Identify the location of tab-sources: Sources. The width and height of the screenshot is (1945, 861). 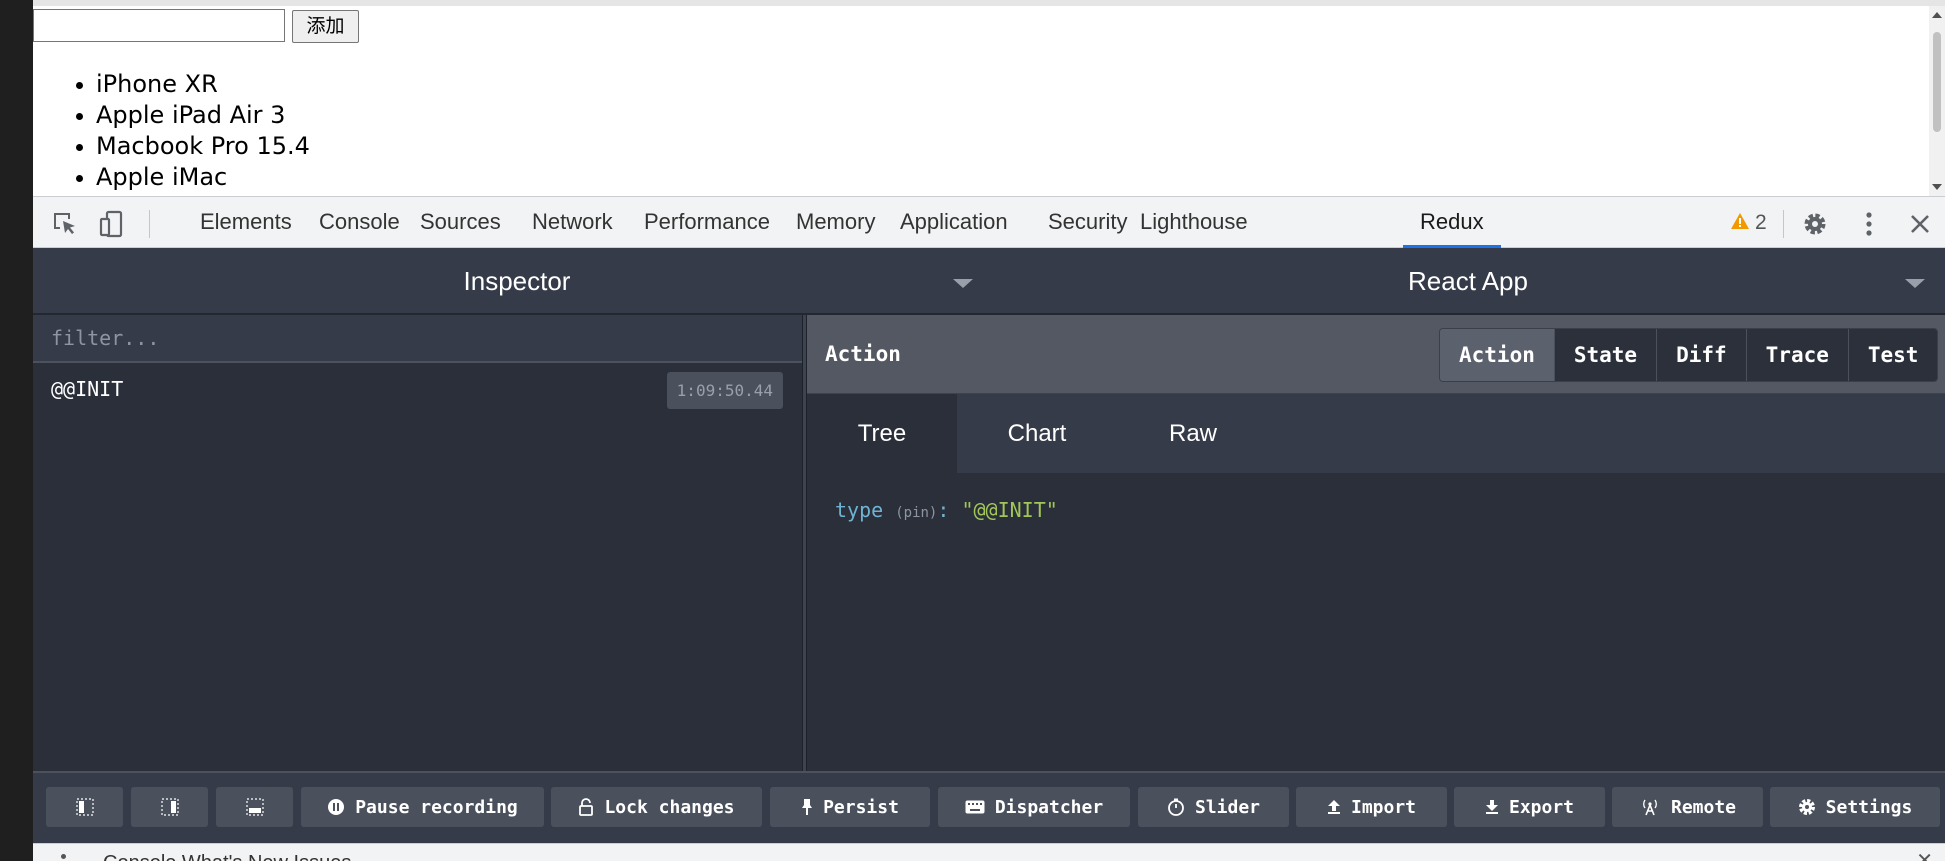
(460, 222).